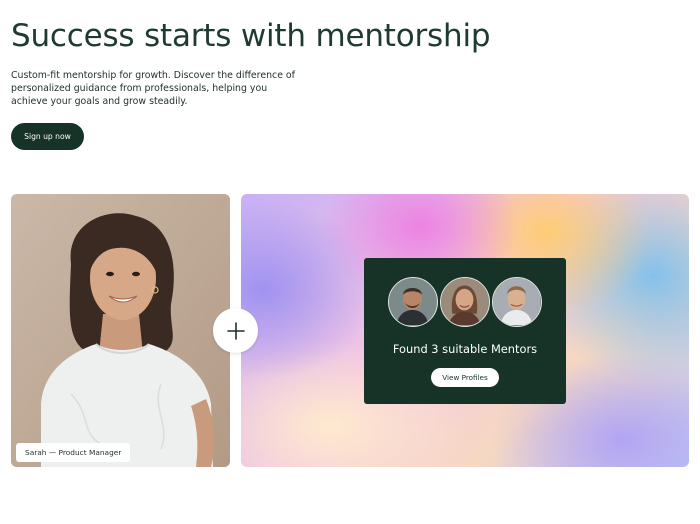 The height and width of the screenshot is (524, 700). I want to click on view-profiles-button: View Profiles, so click(465, 377).